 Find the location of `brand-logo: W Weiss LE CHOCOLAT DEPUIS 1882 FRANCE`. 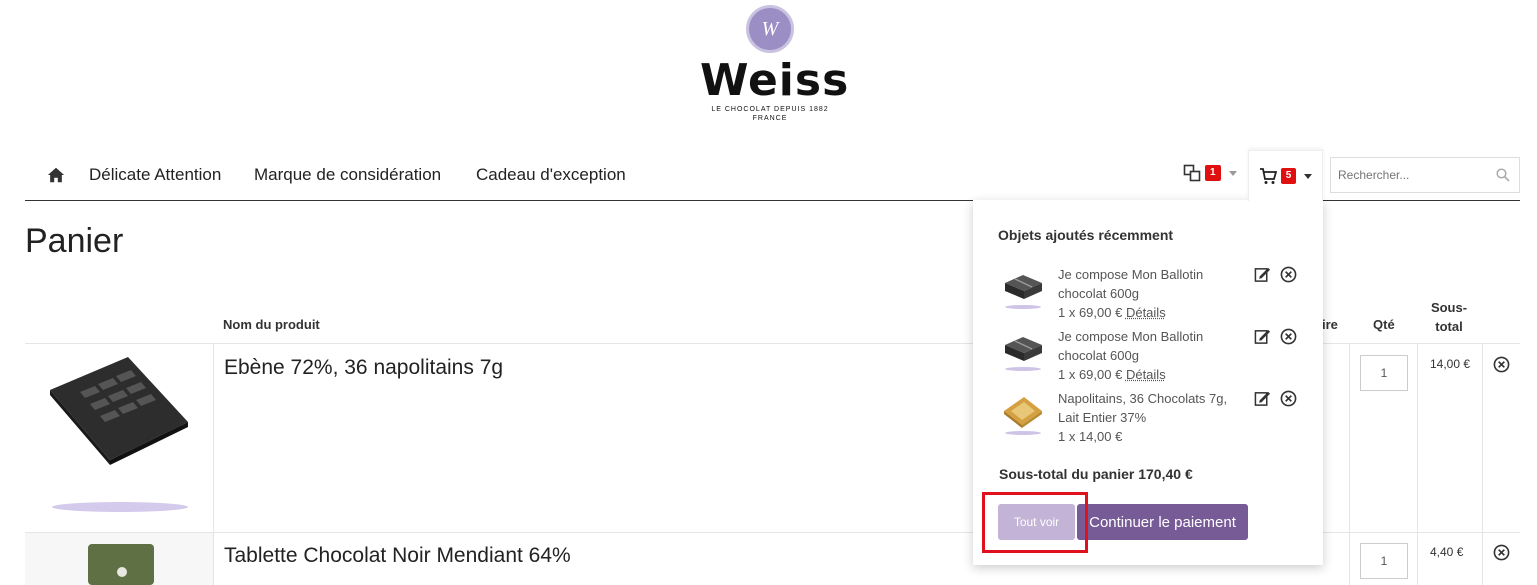

brand-logo: W Weiss LE CHOCOLAT DEPUIS 1882 FRANCE is located at coordinates (775, 70).